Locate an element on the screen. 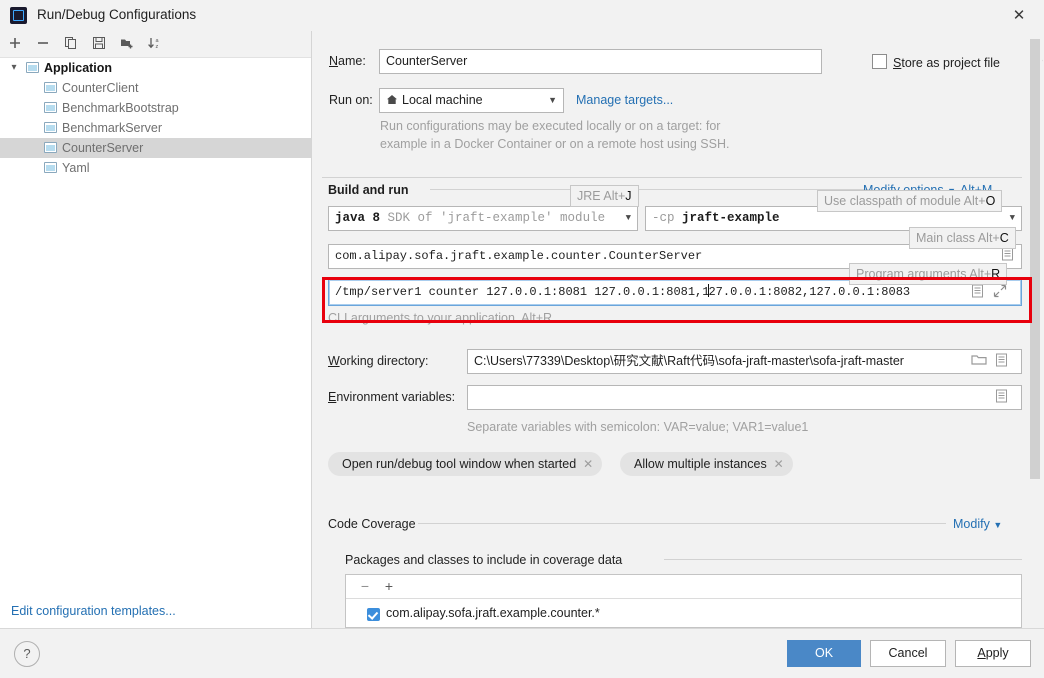  apply-button: Apply is located at coordinates (993, 653).